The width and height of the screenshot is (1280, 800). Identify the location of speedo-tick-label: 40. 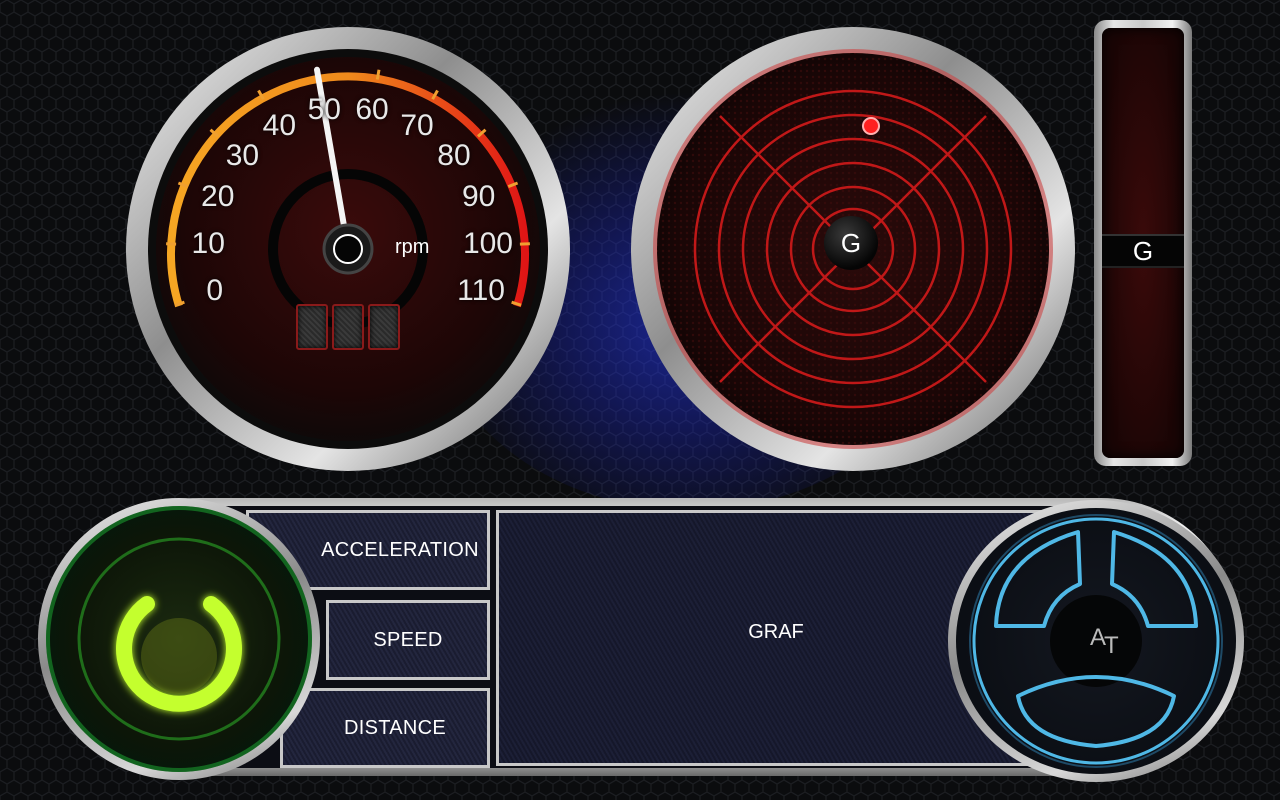
(279, 126).